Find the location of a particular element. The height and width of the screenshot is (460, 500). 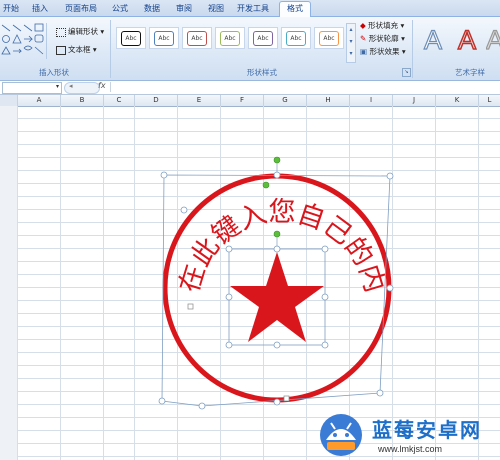

tab-page-layout: 页面布局 is located at coordinates (81, 9).